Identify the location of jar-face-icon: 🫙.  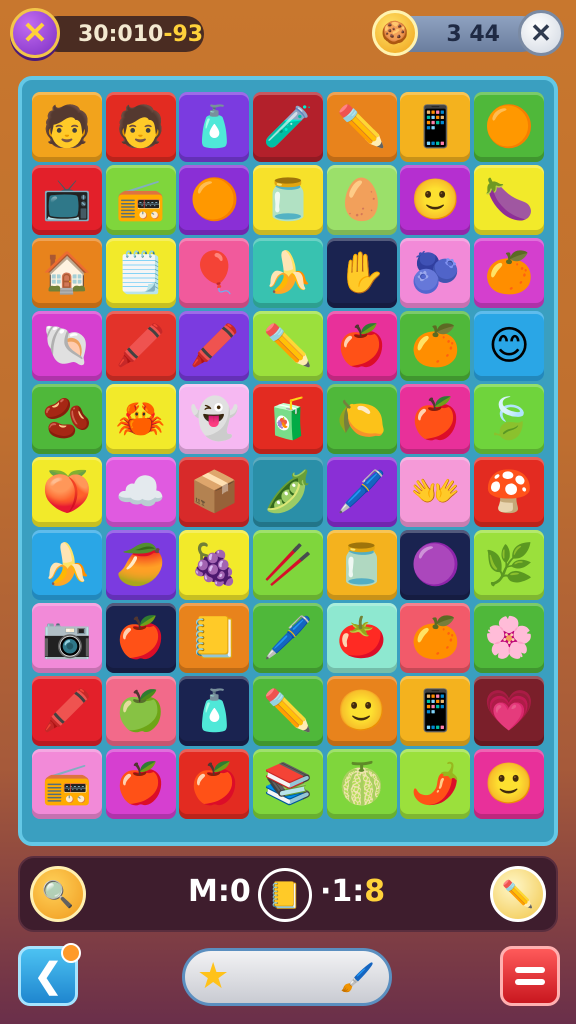
(288, 200).